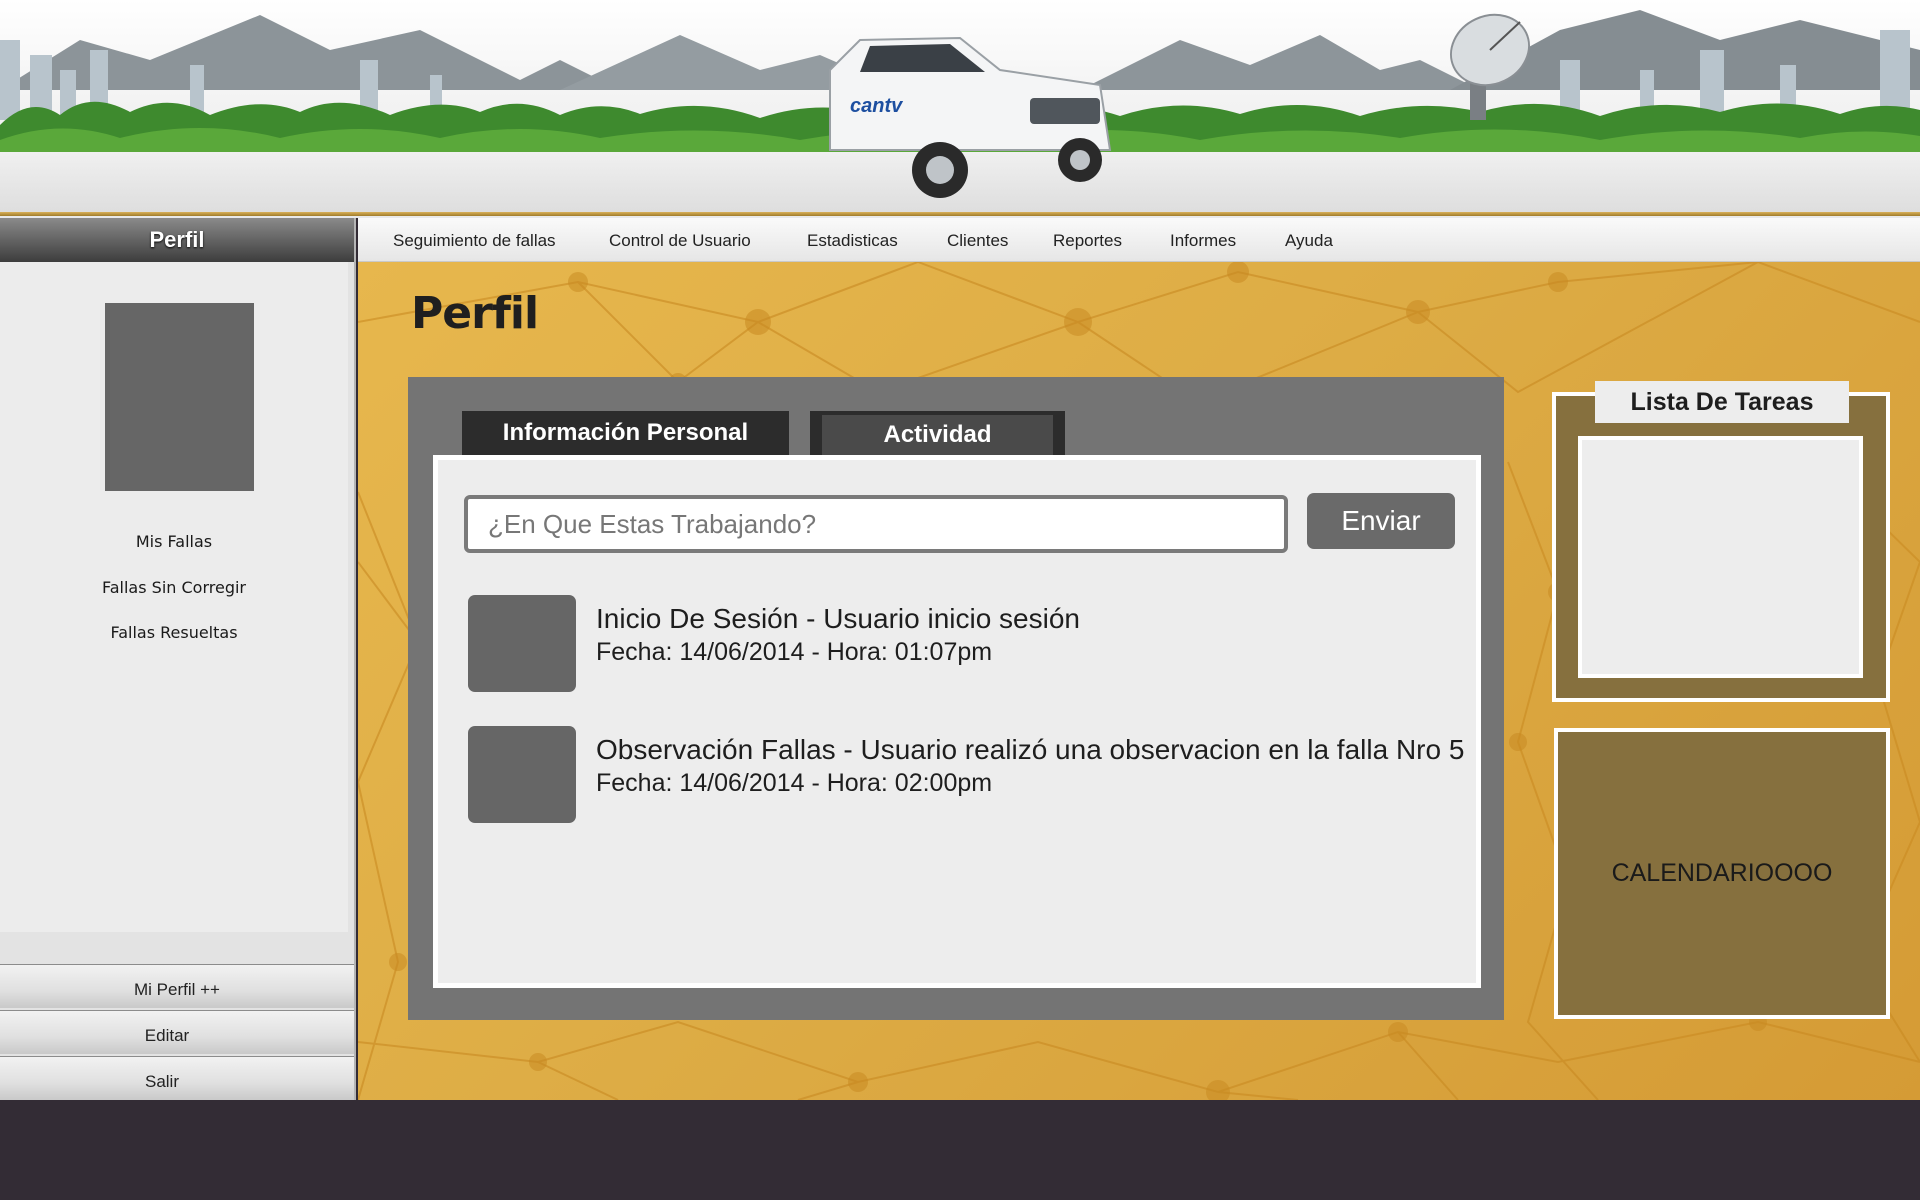 This screenshot has width=1920, height=1200. What do you see at coordinates (970, 117) in the screenshot?
I see `truck-icon: cantv` at bounding box center [970, 117].